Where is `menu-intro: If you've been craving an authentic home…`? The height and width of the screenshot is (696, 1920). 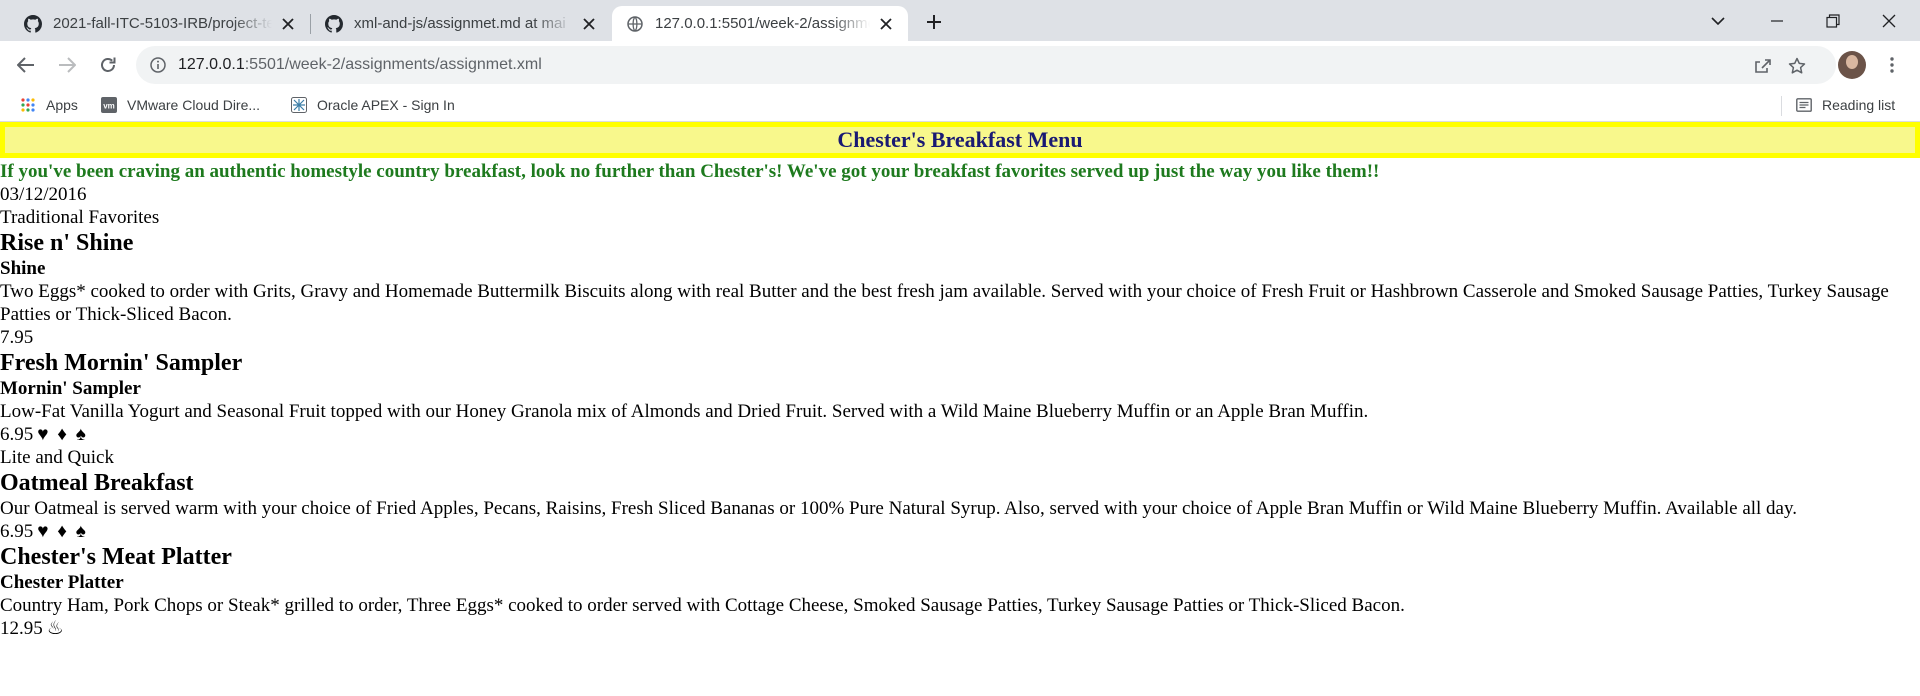
menu-intro: If you've been craving an authentic home… is located at coordinates (690, 171).